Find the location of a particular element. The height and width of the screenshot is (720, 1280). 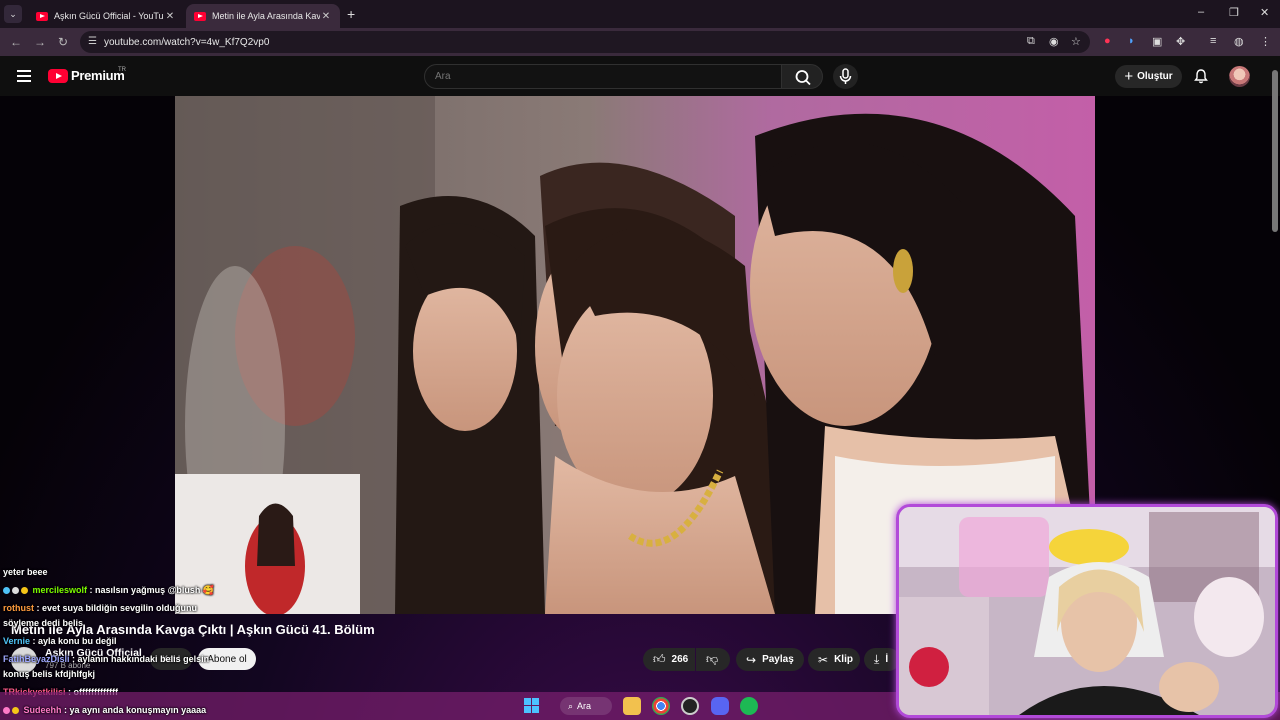

search-button is located at coordinates (802, 76).